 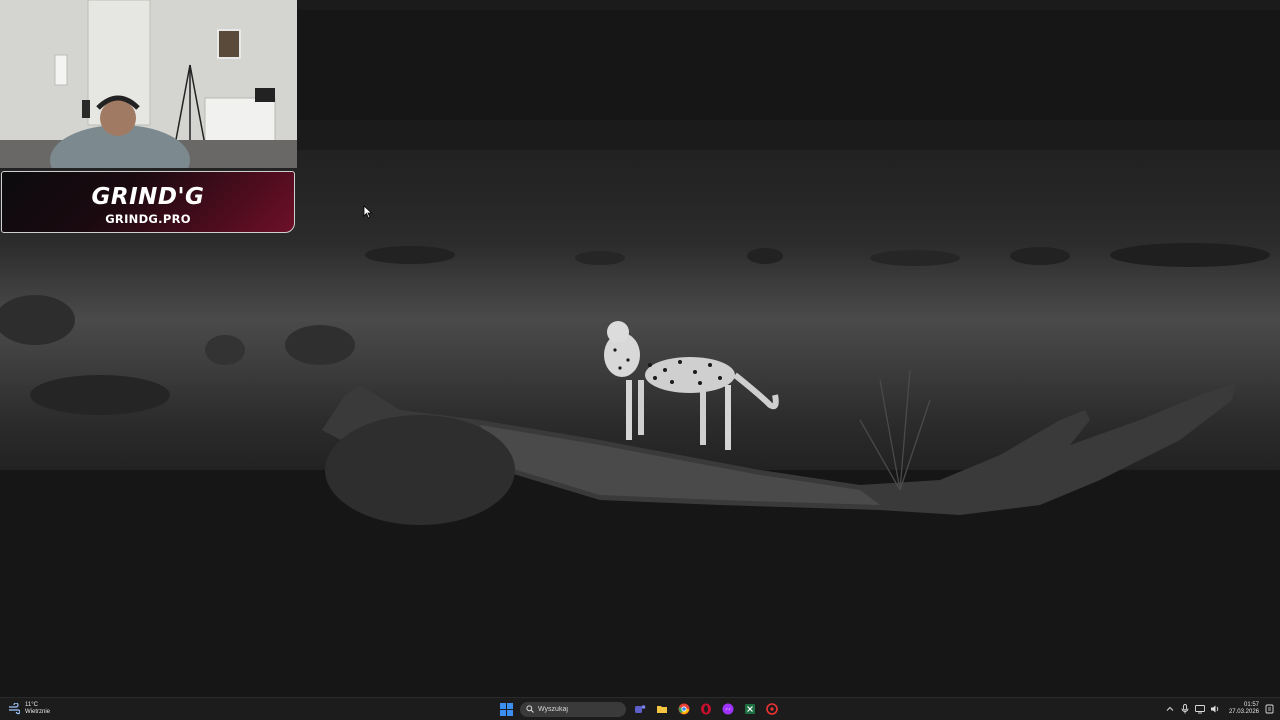 I want to click on start-button, so click(x=506, y=709).